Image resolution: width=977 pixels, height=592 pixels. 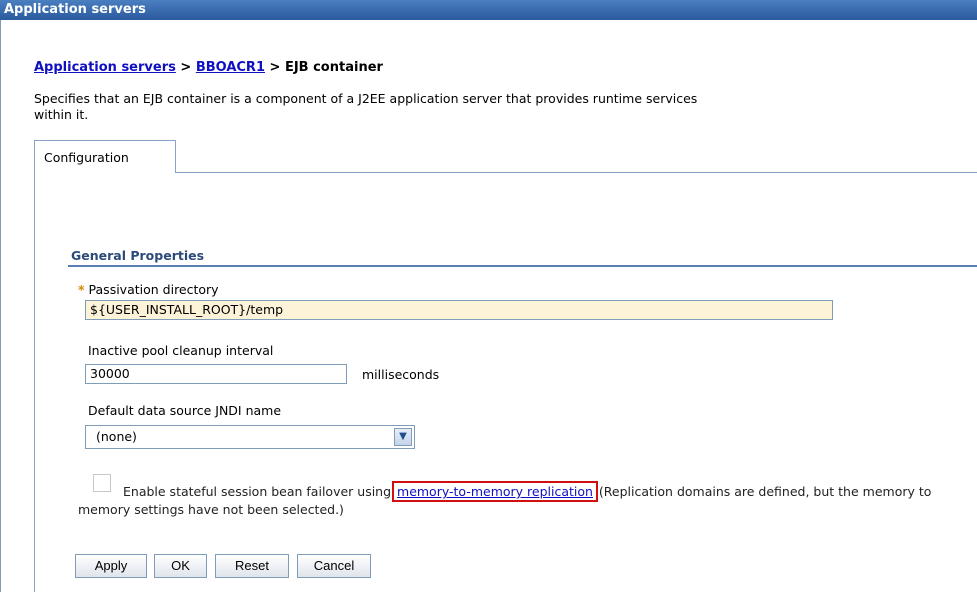 What do you see at coordinates (180, 566) in the screenshot?
I see `ok-button: OK` at bounding box center [180, 566].